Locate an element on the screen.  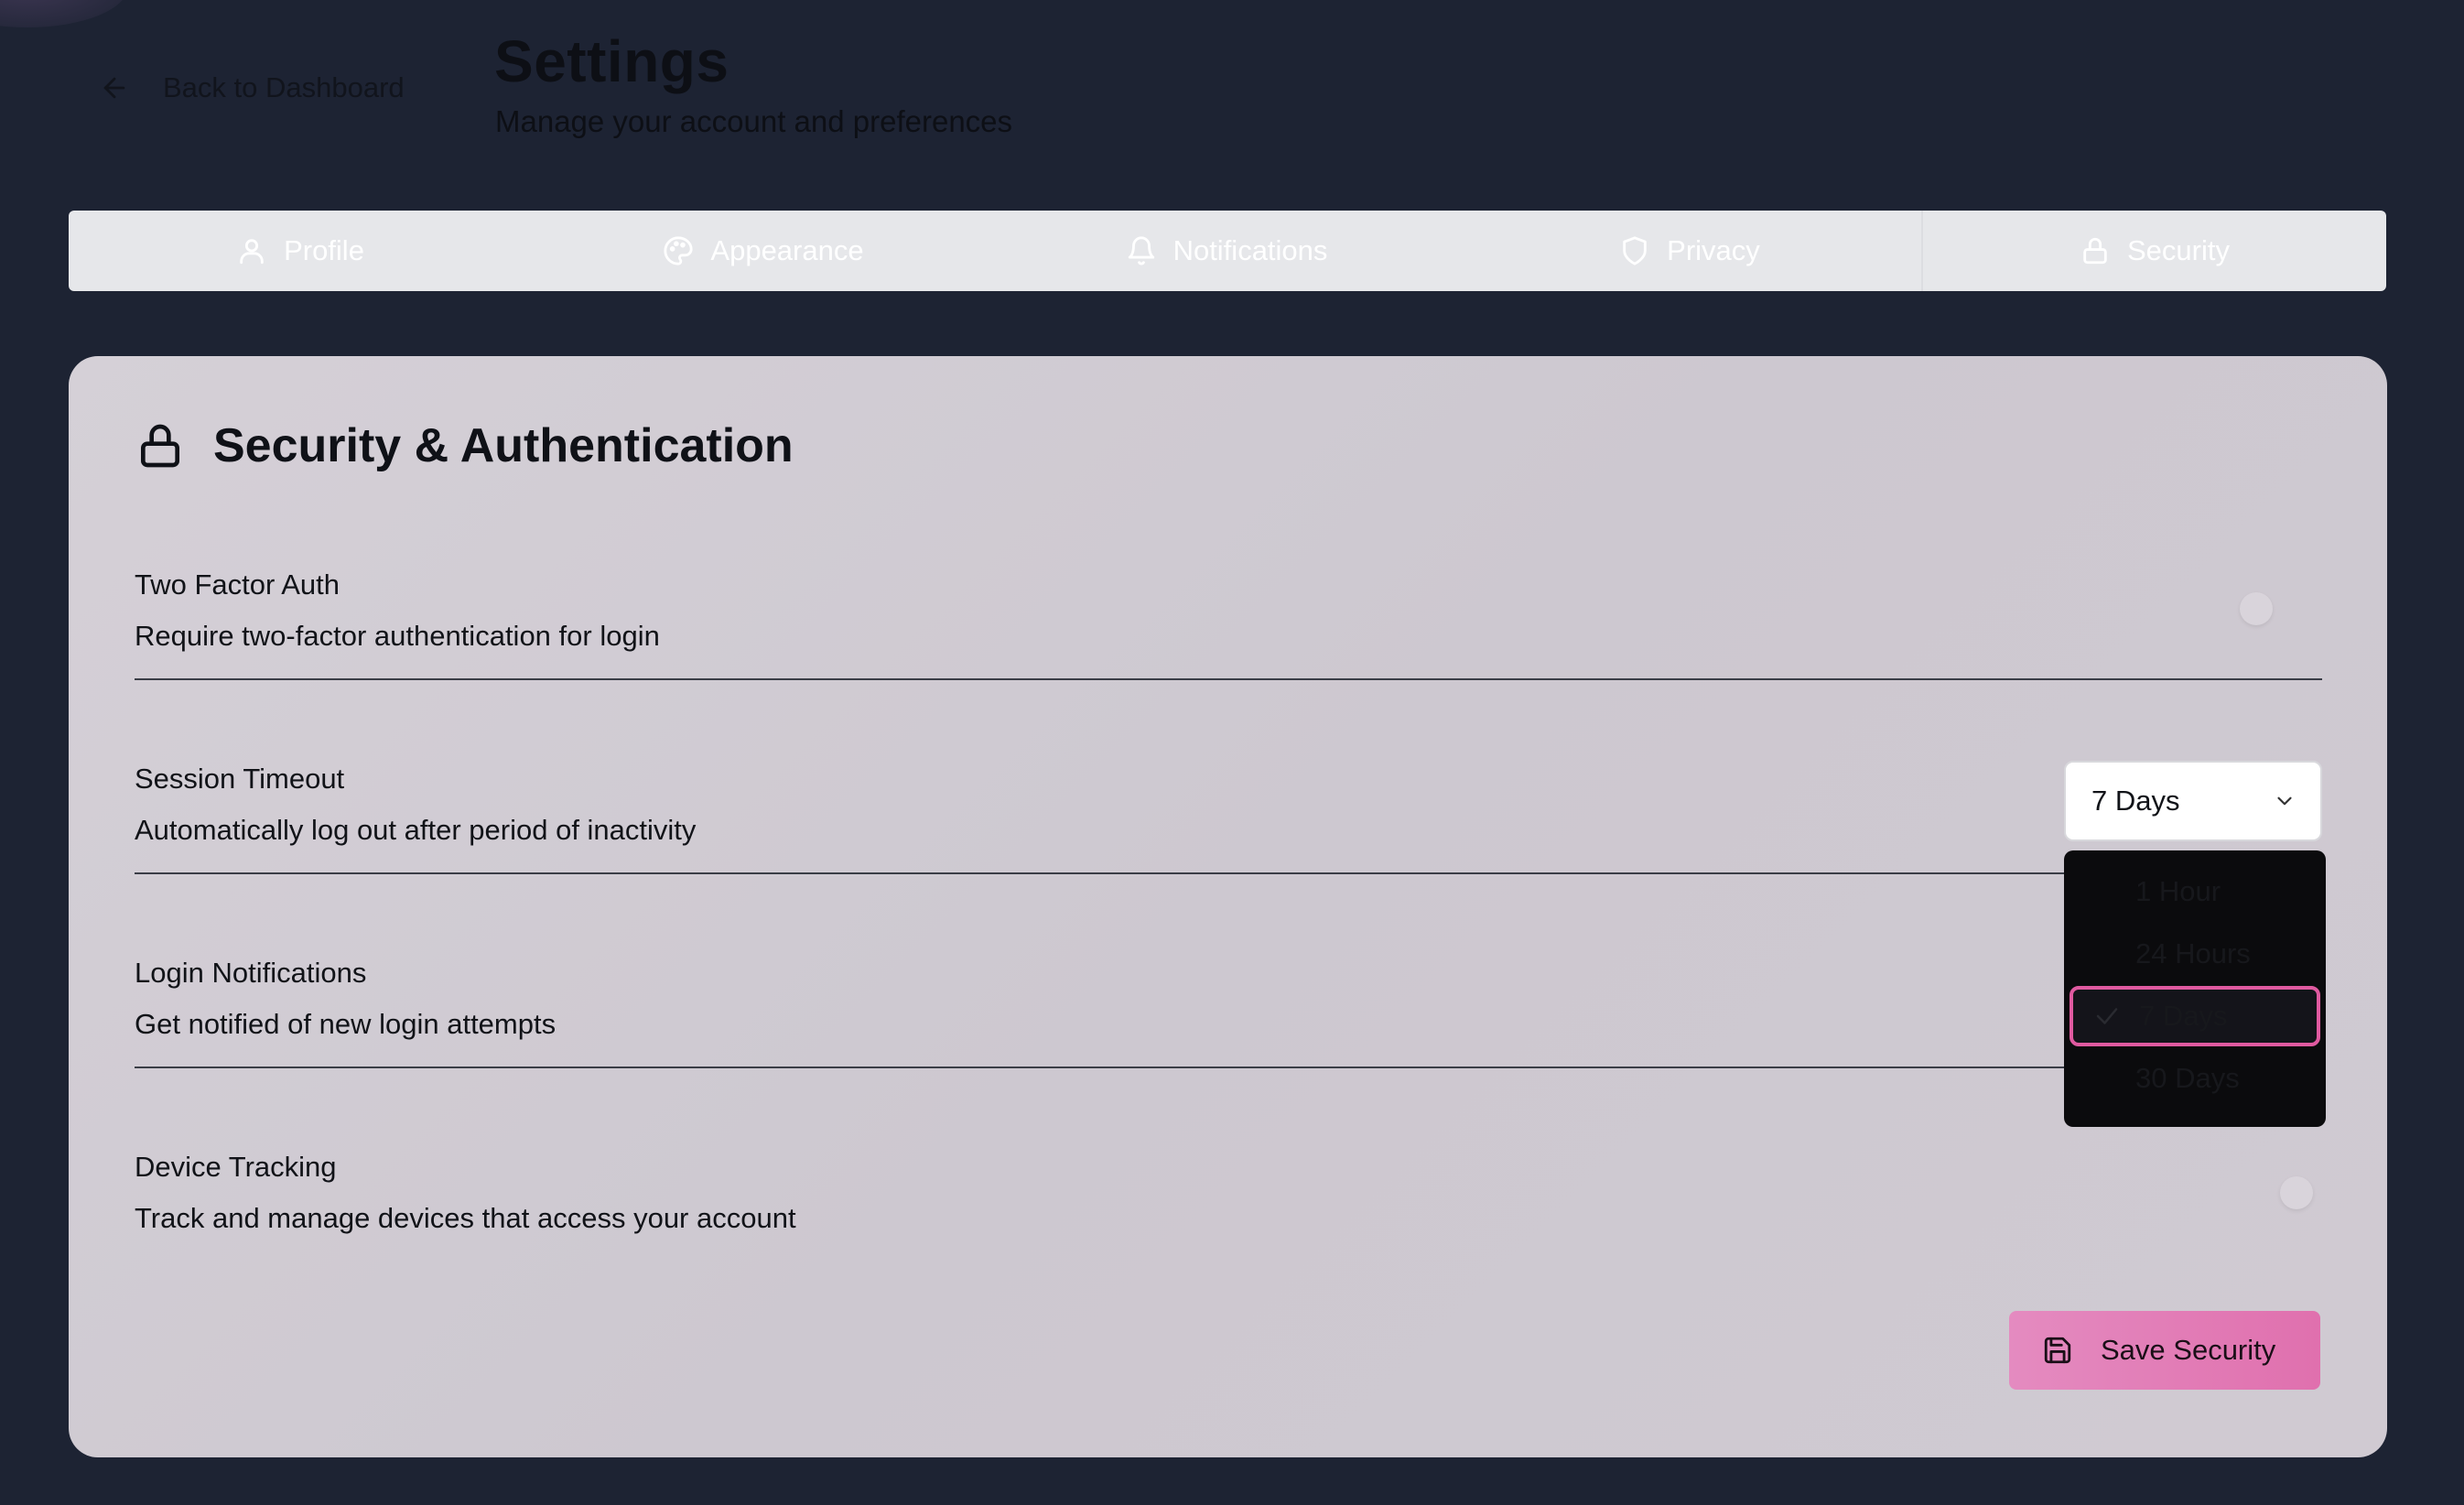
session-timeout-select: 7 Days is located at coordinates (2193, 801).